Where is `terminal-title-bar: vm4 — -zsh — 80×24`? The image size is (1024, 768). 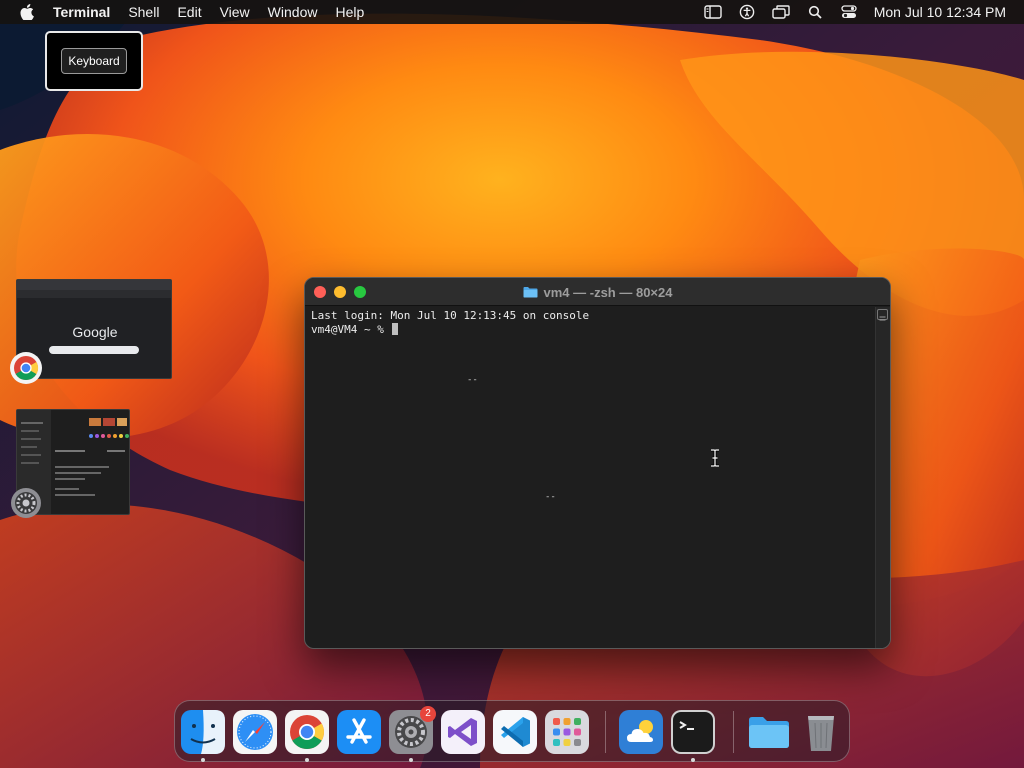
terminal-title-bar: vm4 — -zsh — 80×24 is located at coordinates (597, 292).